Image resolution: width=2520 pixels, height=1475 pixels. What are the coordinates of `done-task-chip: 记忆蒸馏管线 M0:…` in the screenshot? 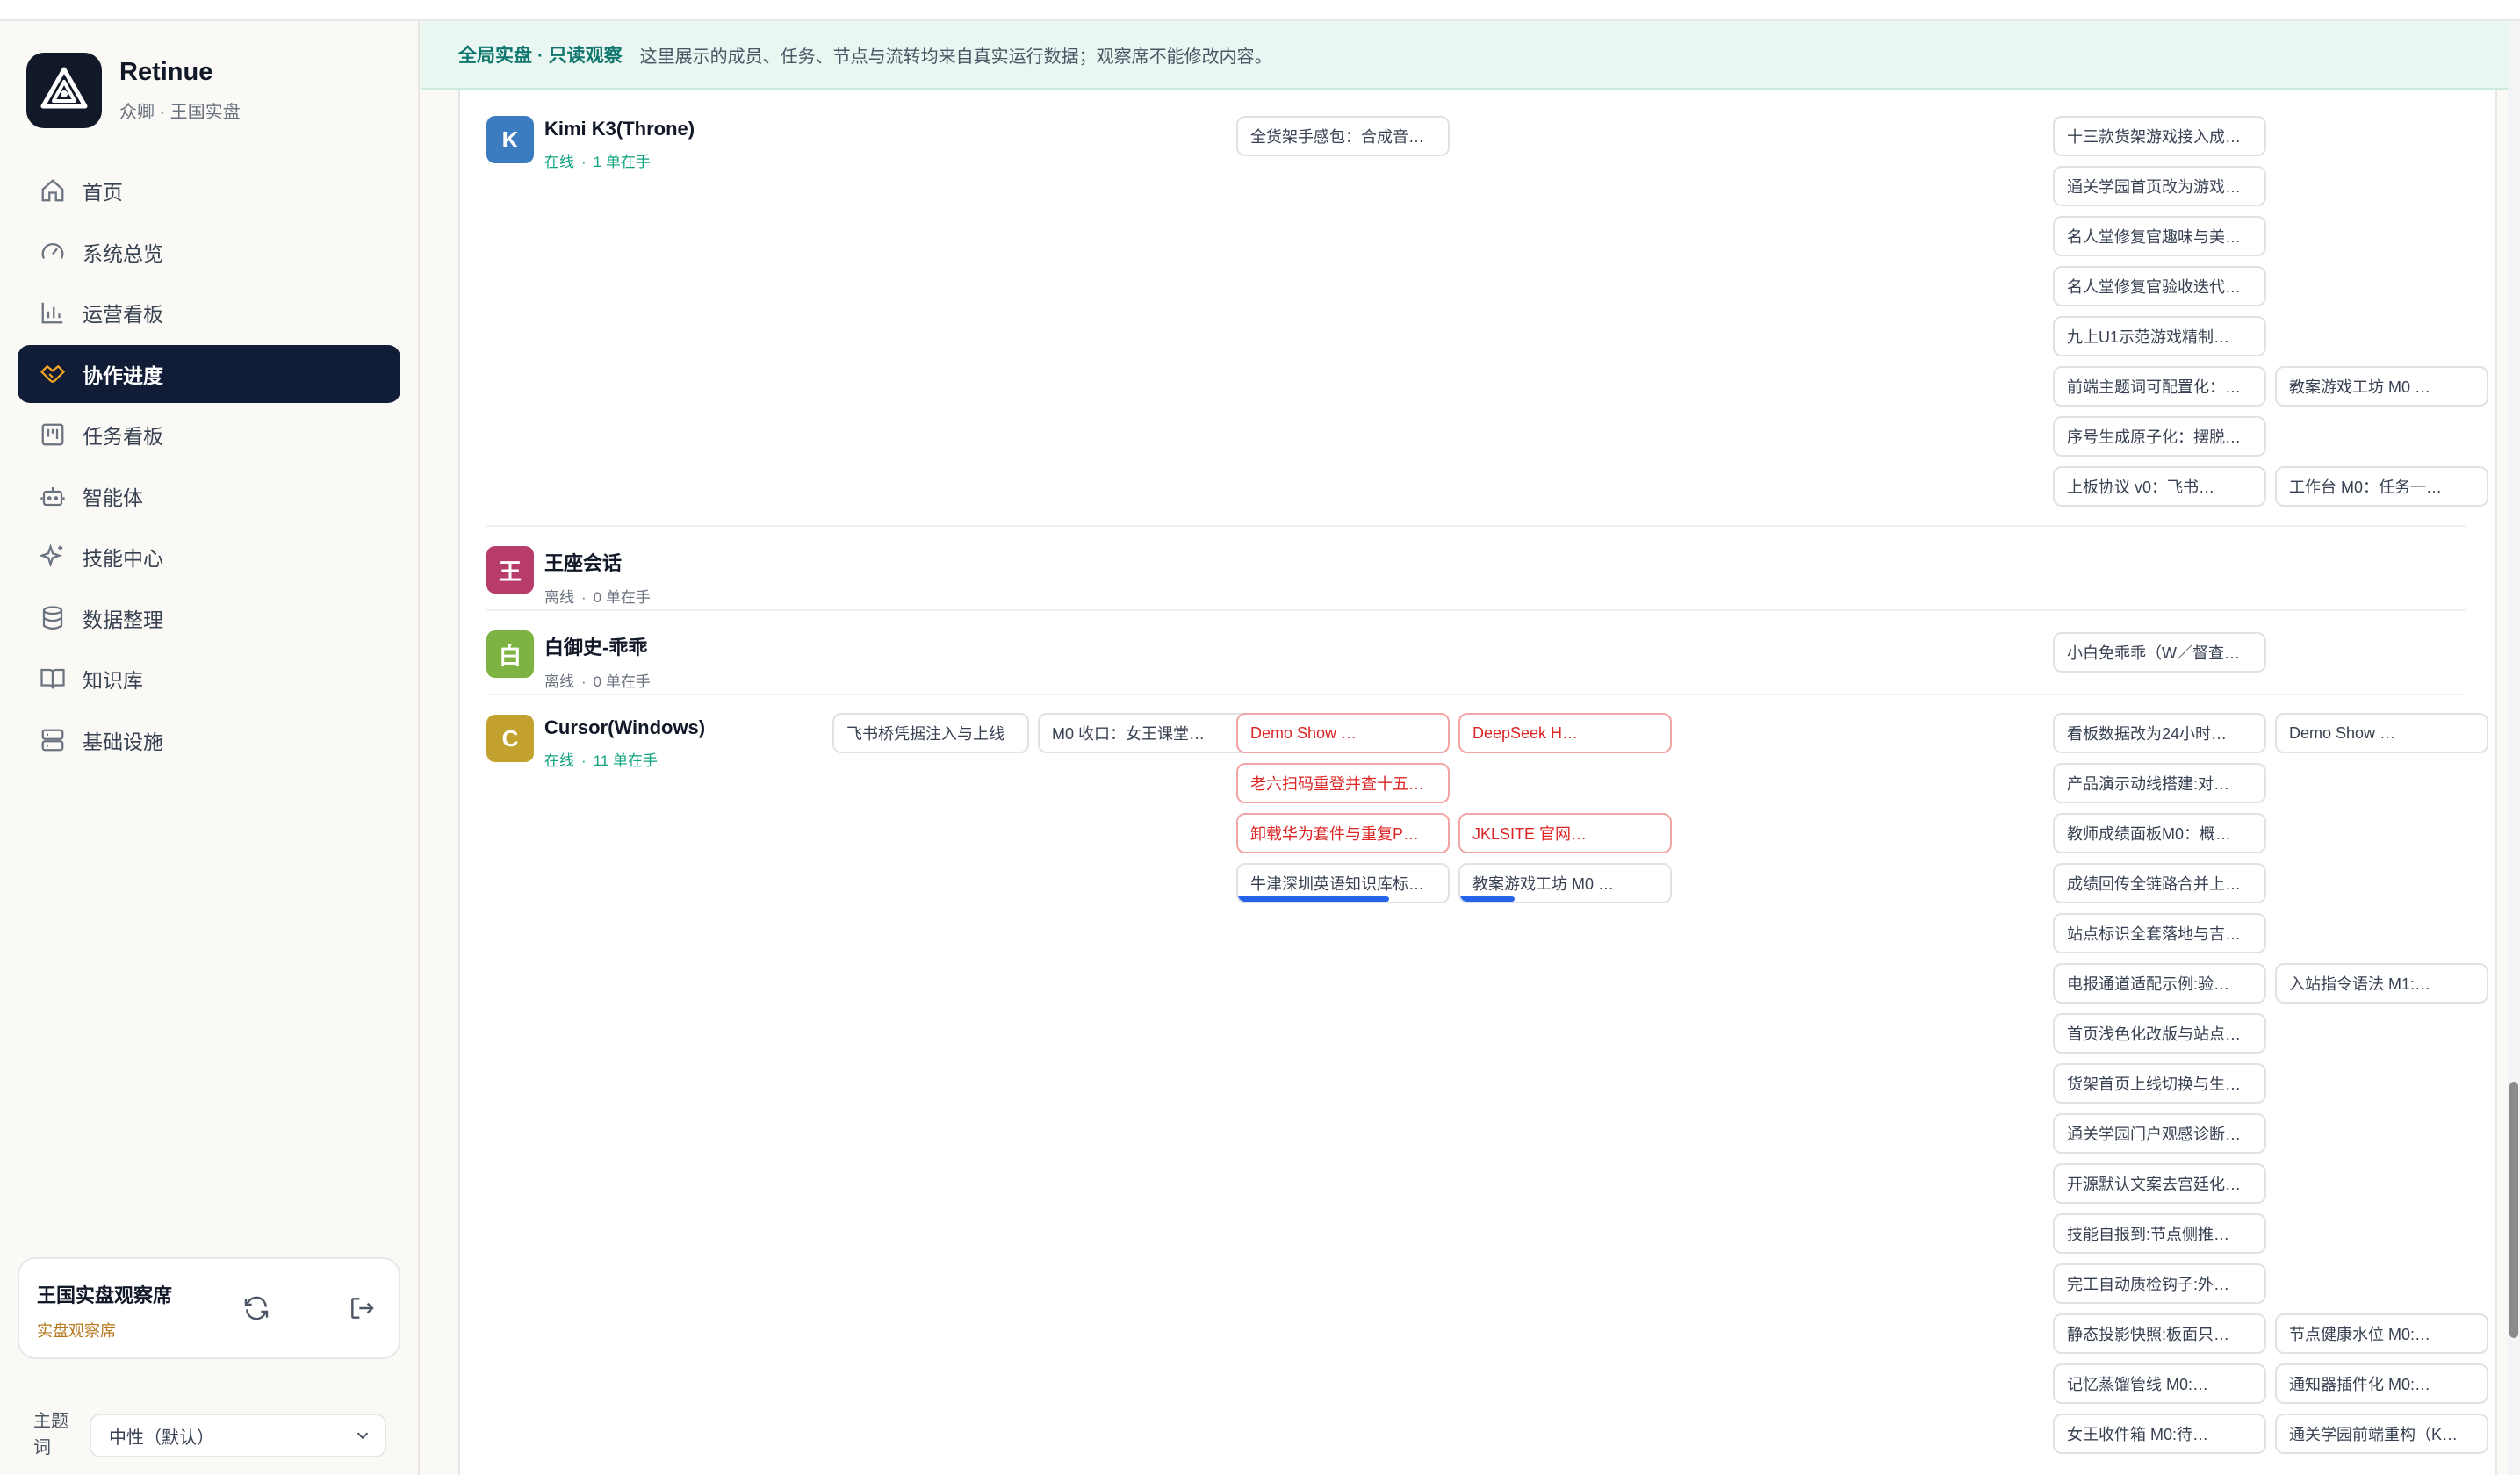 It's located at (2159, 1383).